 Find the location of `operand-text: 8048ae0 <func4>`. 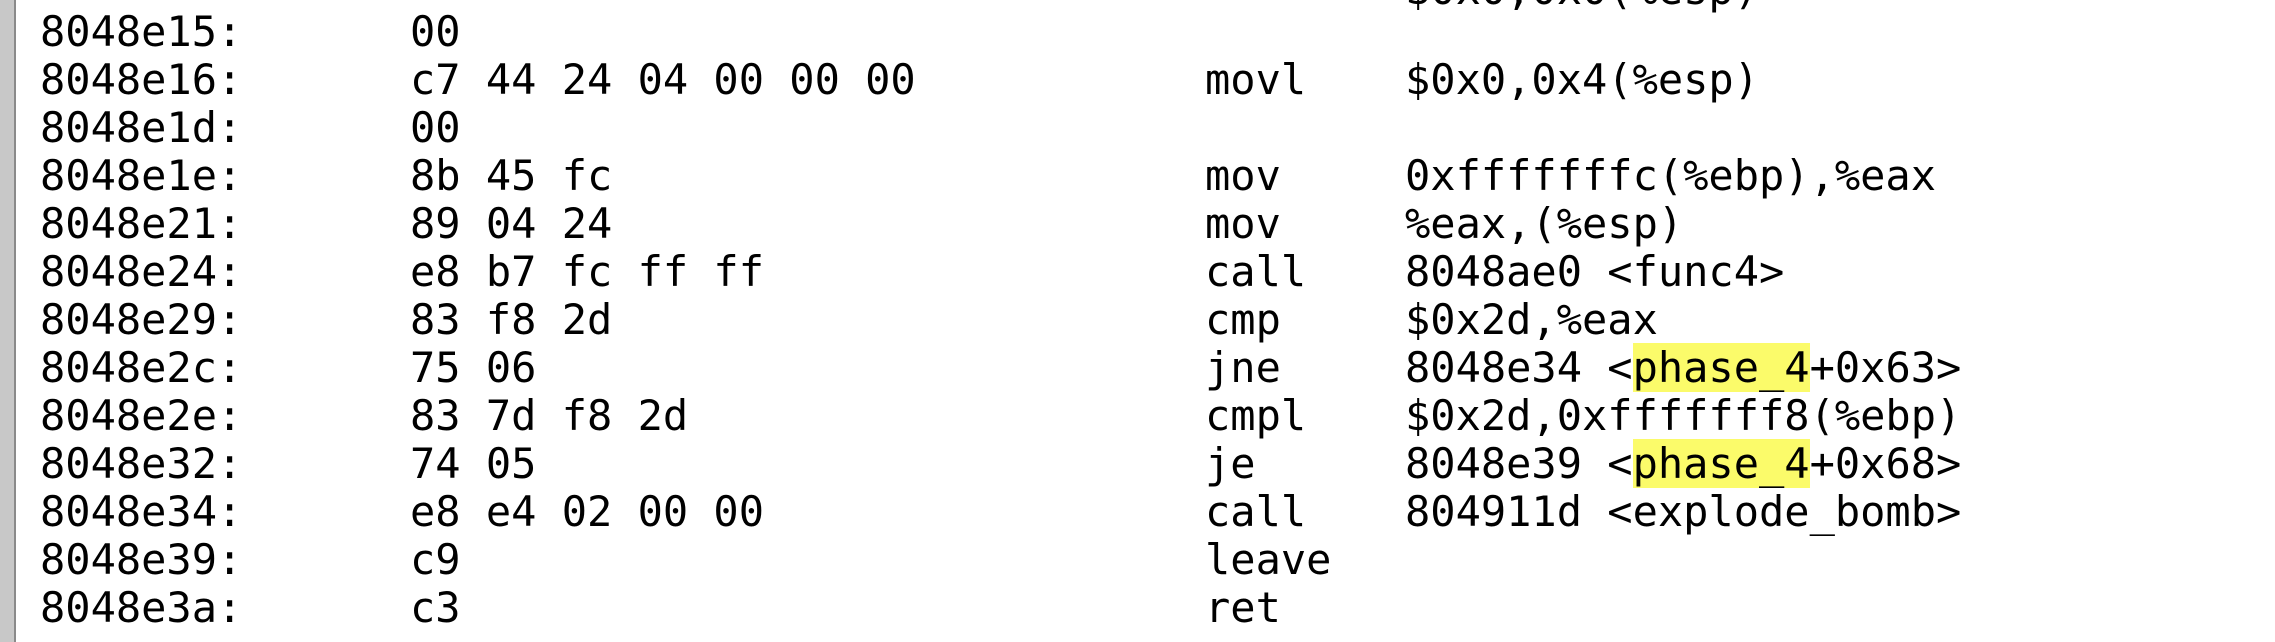

operand-text: 8048ae0 <func4> is located at coordinates (1595, 271).